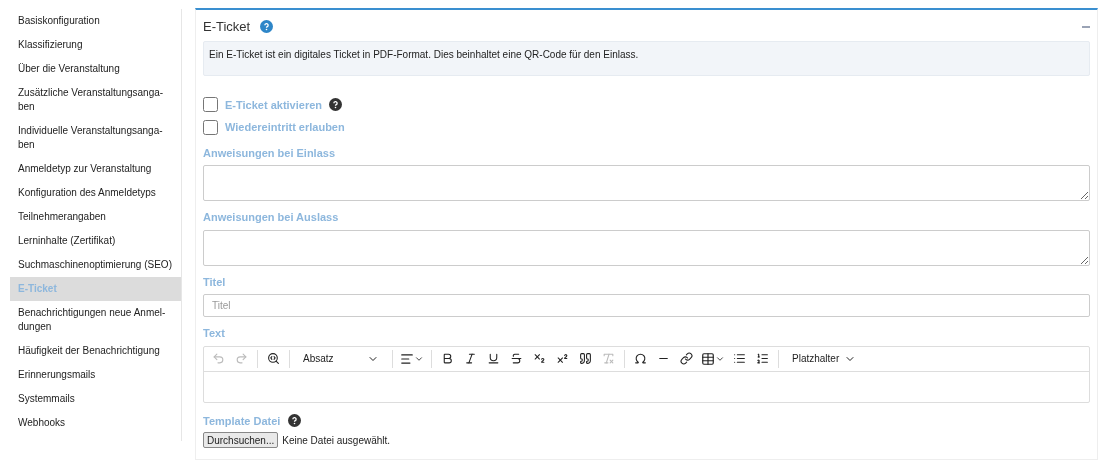  What do you see at coordinates (95, 217) in the screenshot?
I see `sidebar-item: Teilnehmerangaben` at bounding box center [95, 217].